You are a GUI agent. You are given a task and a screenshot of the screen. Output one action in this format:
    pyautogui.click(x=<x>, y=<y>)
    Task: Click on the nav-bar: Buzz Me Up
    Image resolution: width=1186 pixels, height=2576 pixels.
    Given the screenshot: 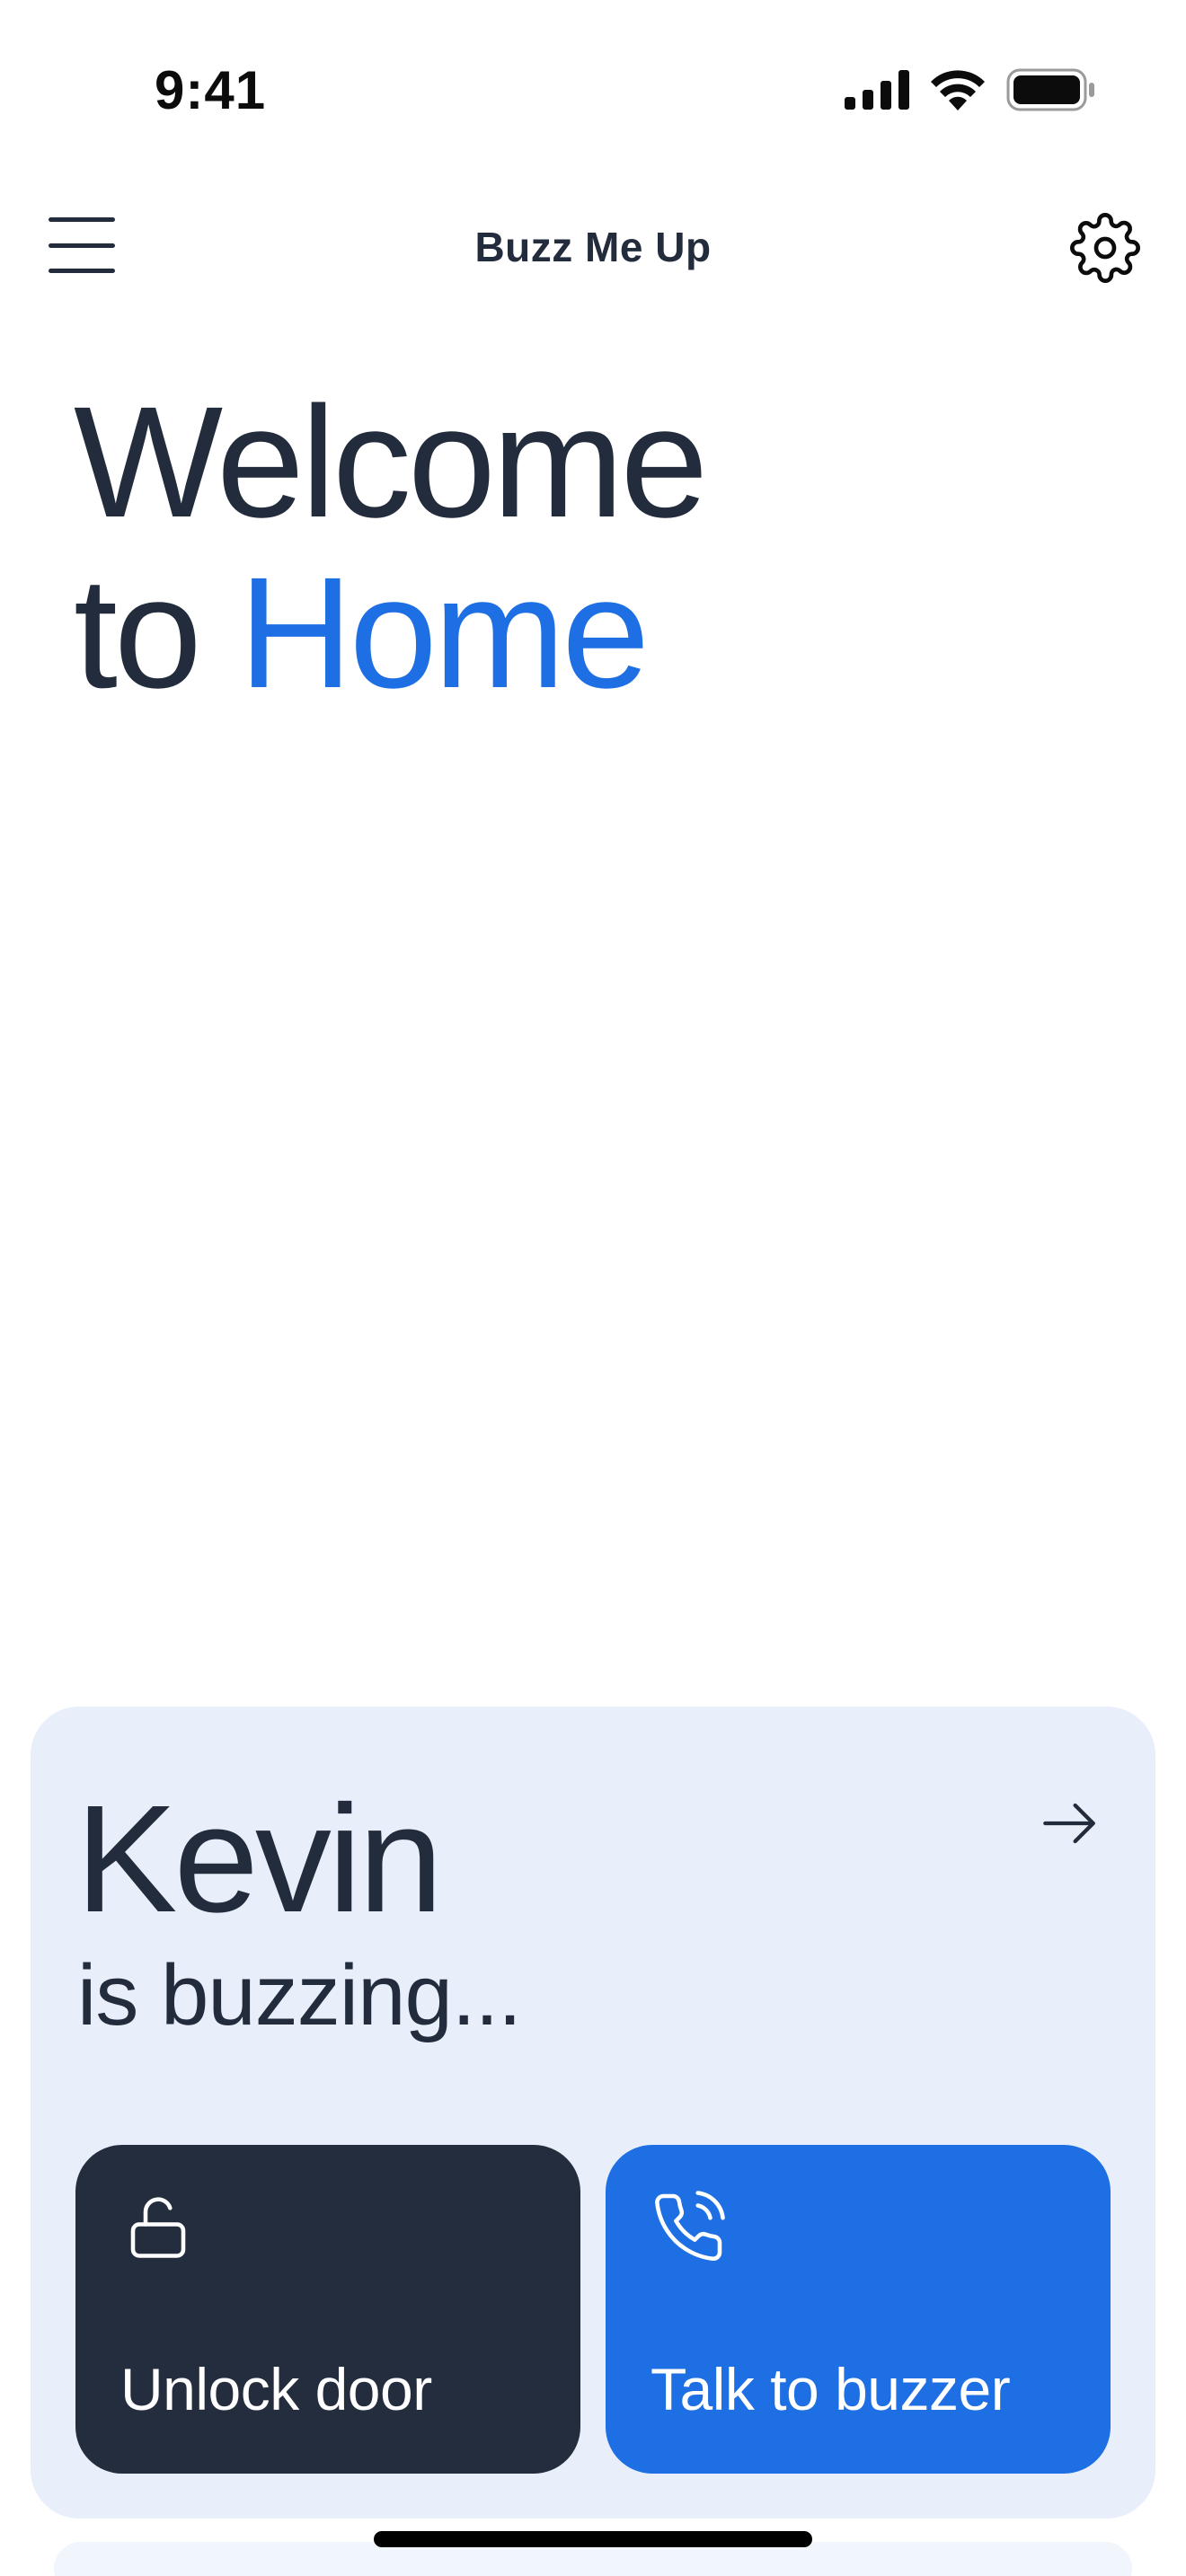 What is the action you would take?
    pyautogui.click(x=593, y=247)
    